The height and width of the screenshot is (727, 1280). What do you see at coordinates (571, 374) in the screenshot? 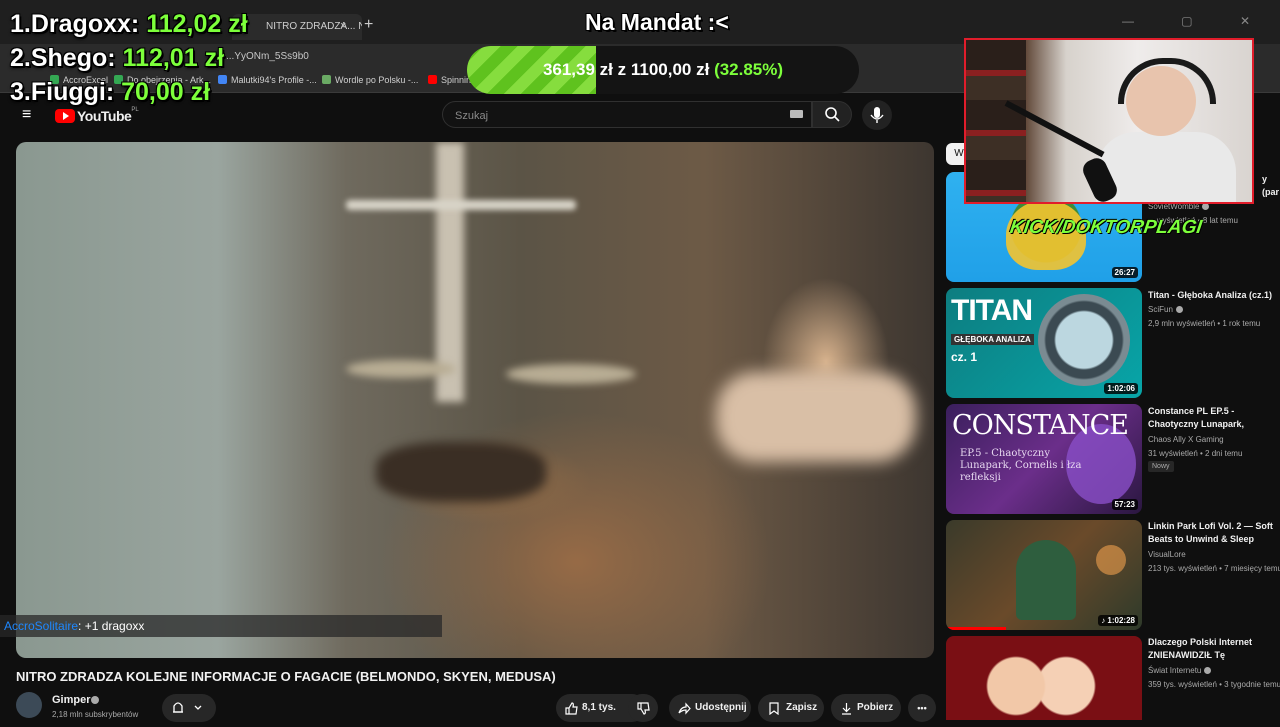
I see `scale-pan-right` at bounding box center [571, 374].